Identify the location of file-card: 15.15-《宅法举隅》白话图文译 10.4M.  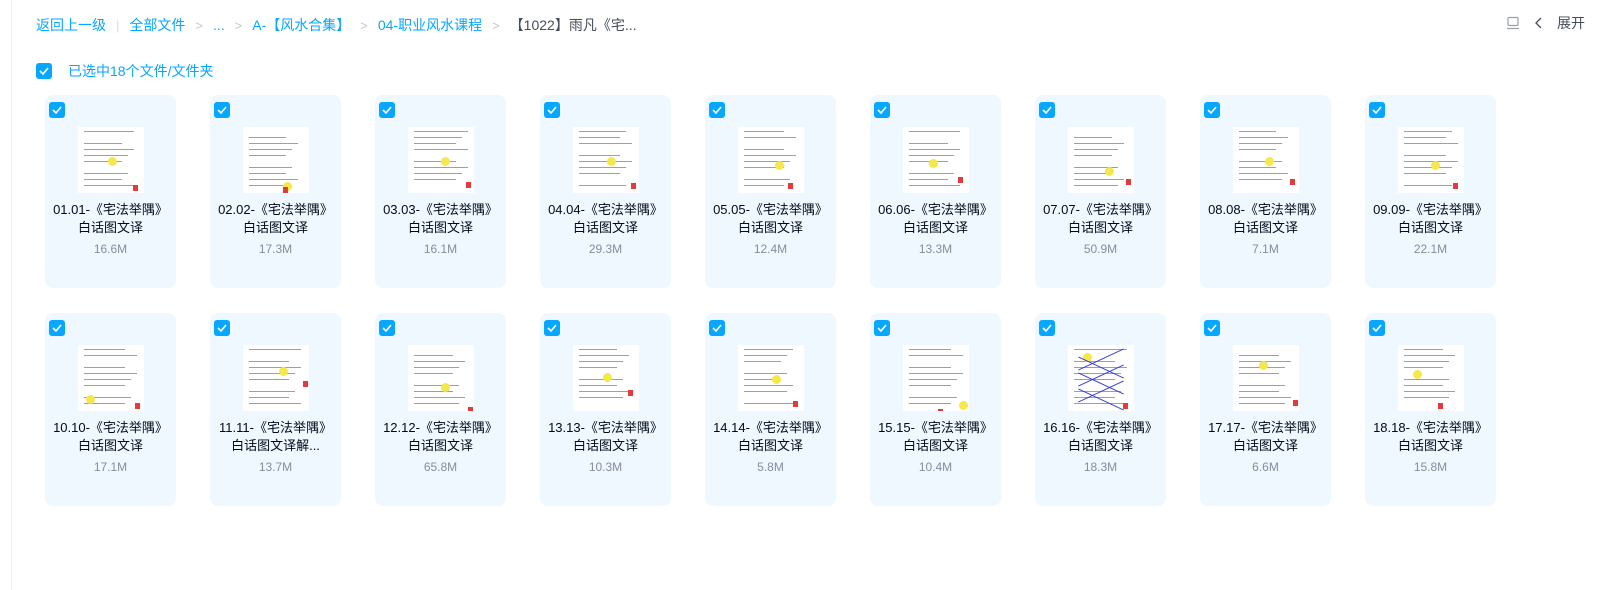
(935, 409).